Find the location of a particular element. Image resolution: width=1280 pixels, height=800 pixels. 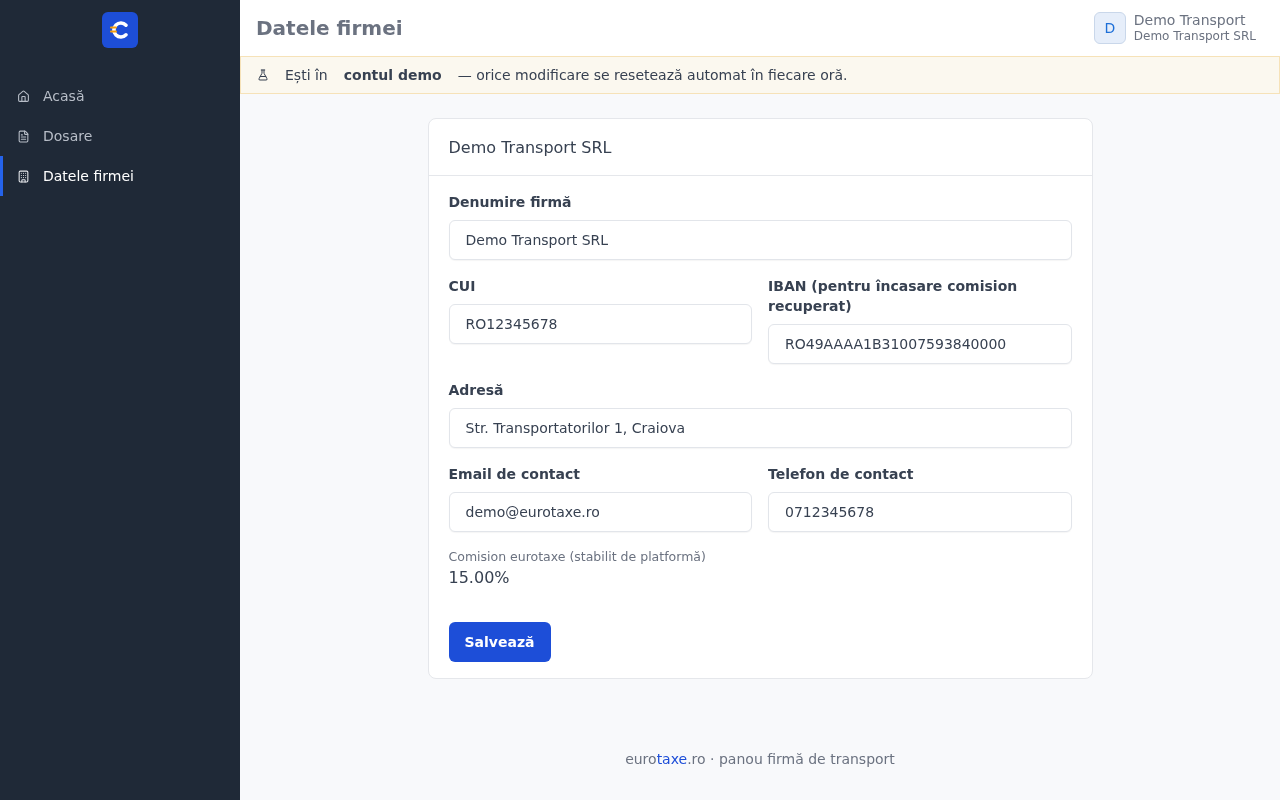

card-title: Demo Transport SRL is located at coordinates (530, 147).